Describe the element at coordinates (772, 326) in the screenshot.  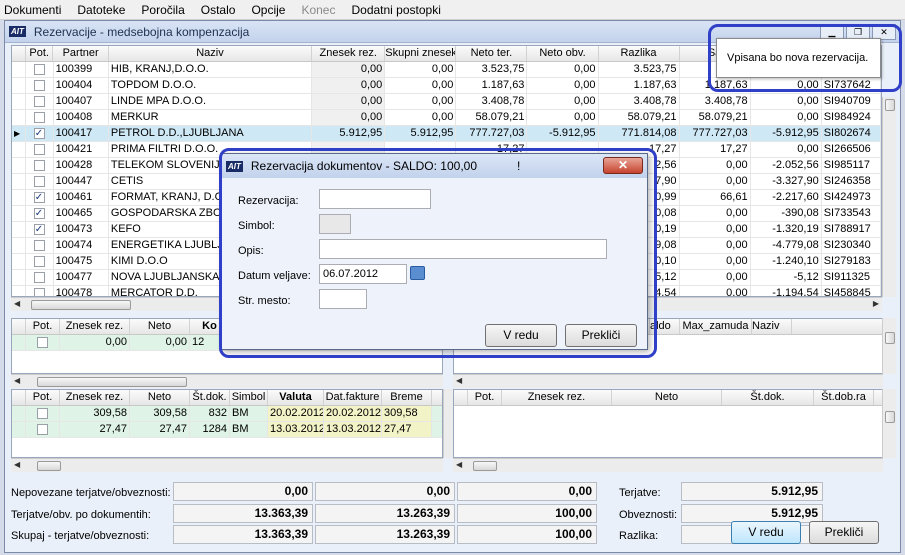
I see `mid-right-col-naziv: Naziv` at that location.